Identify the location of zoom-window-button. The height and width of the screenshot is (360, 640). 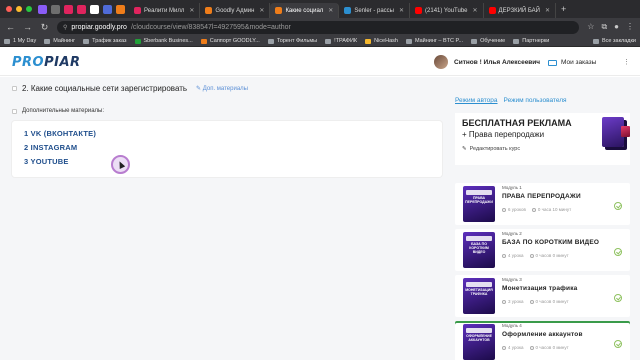
(29, 9).